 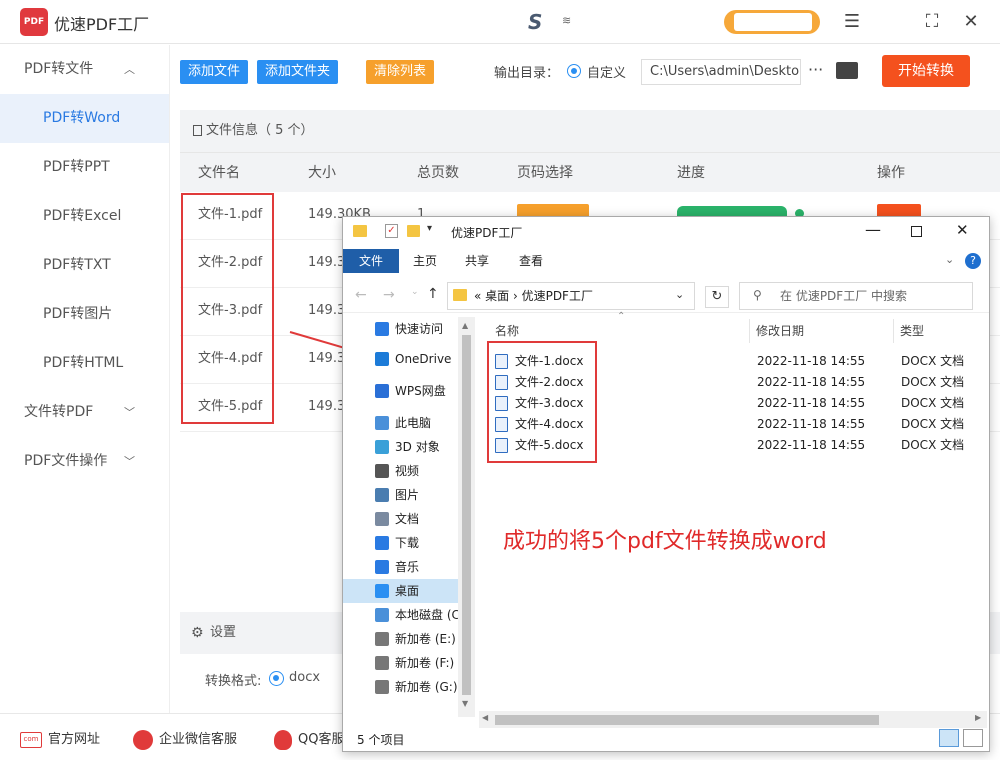 I want to click on list-item: 文件-2.docx 2022-11-18 14:55 DOCX 文档, so click(x=739, y=382).